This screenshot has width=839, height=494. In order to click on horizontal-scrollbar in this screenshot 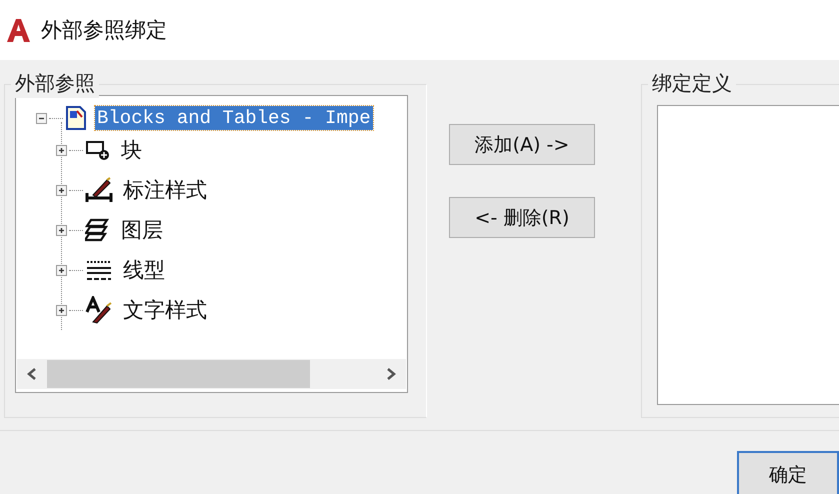, I will do `click(211, 374)`.